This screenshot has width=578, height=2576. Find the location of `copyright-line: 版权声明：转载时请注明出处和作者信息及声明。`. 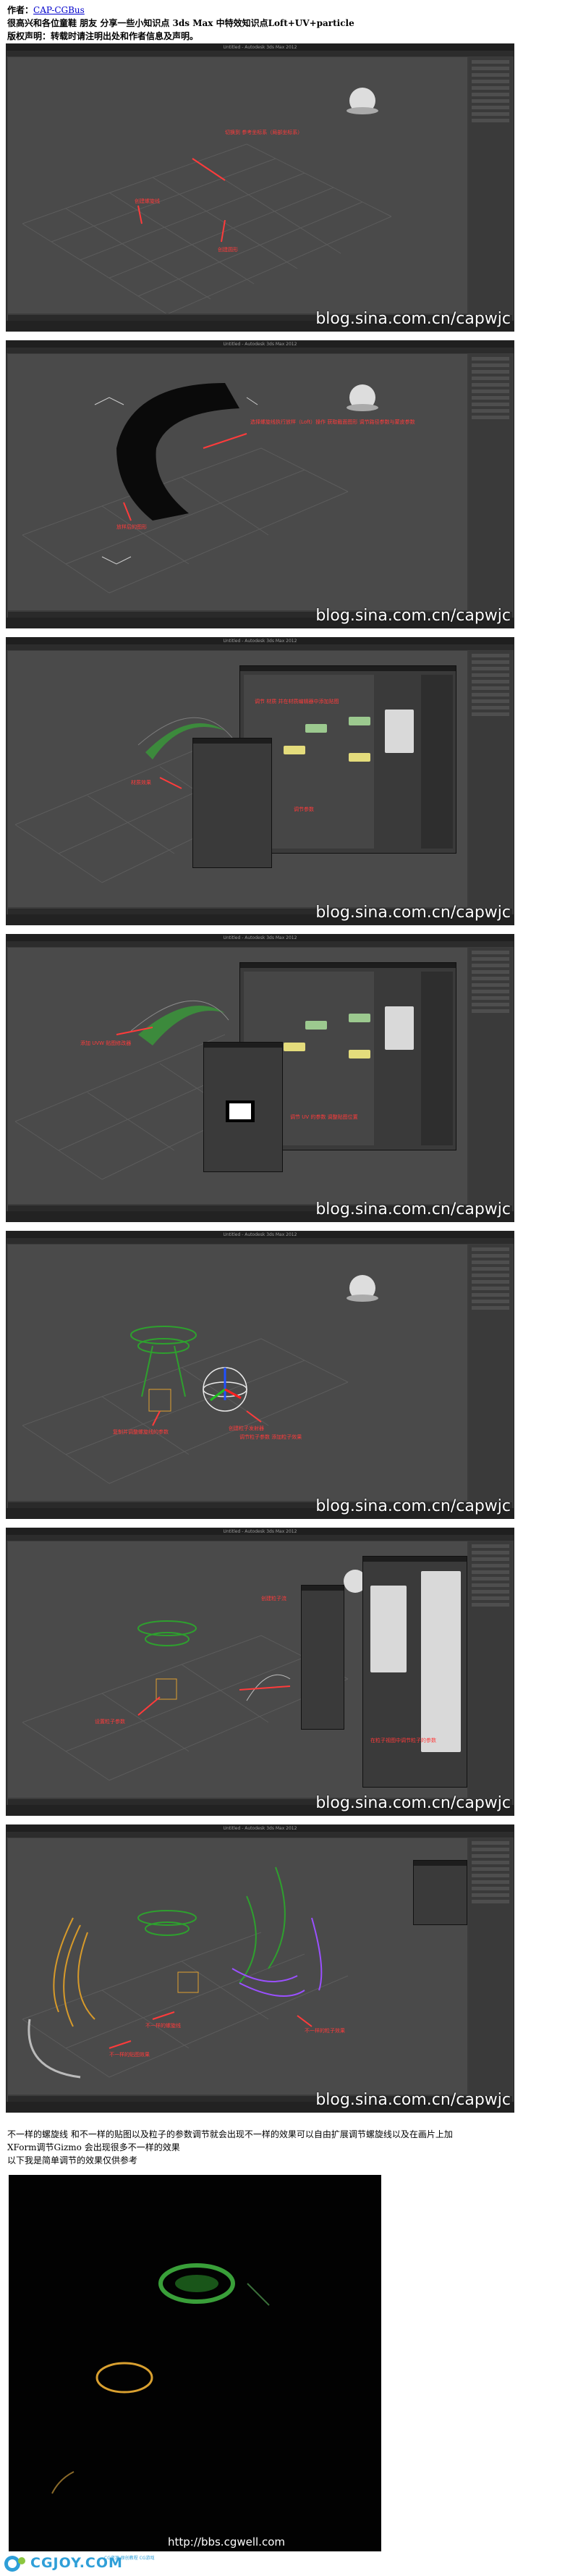

copyright-line: 版权声明：转载时请注明出处和作者信息及声明。 is located at coordinates (103, 36).